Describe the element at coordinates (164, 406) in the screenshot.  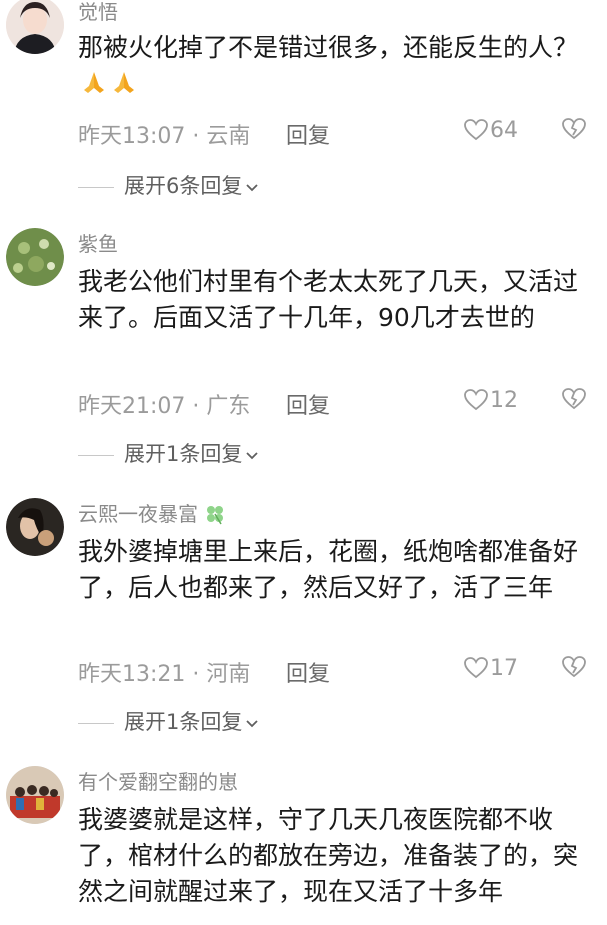
I see `timestamp-location: 昨天21:07 · 广东` at that location.